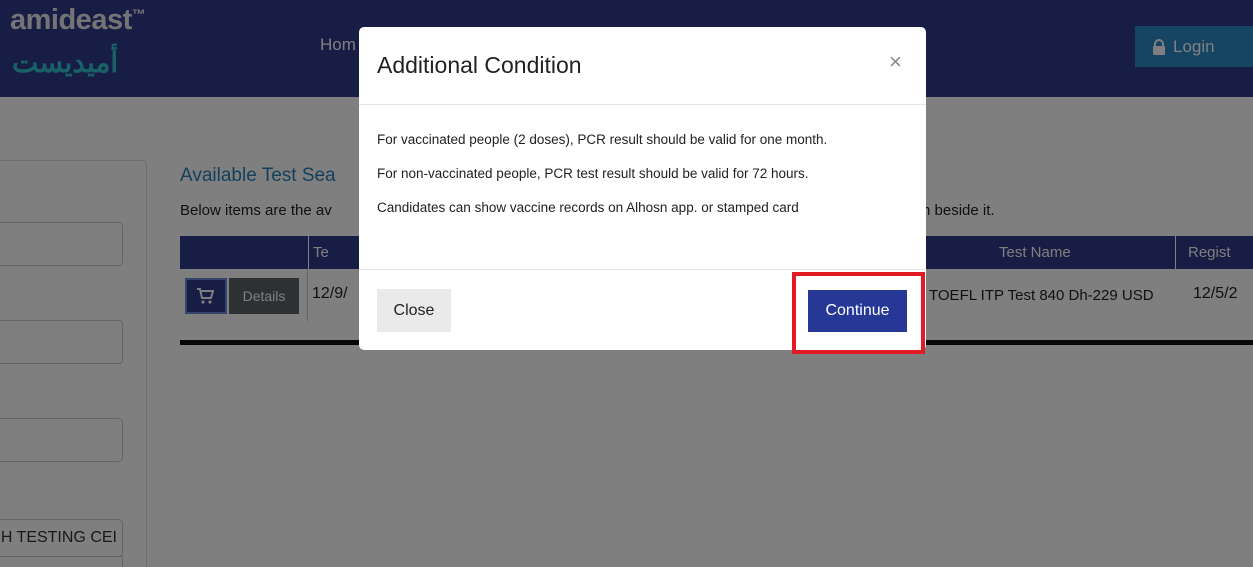  I want to click on continue-highlight-box, so click(858, 313).